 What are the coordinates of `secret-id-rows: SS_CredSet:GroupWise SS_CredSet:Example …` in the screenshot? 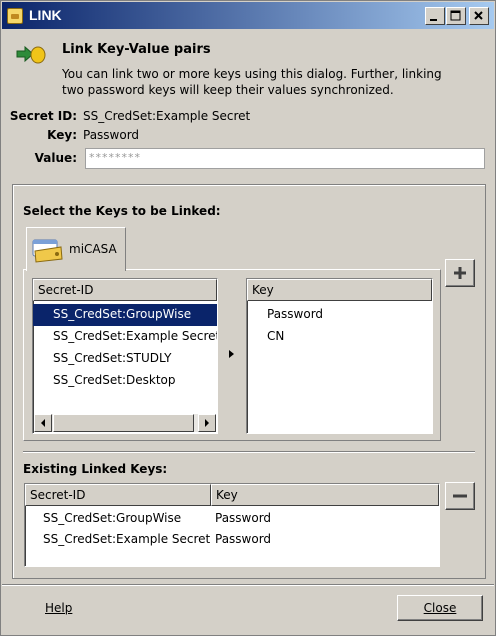 It's located at (125, 356).